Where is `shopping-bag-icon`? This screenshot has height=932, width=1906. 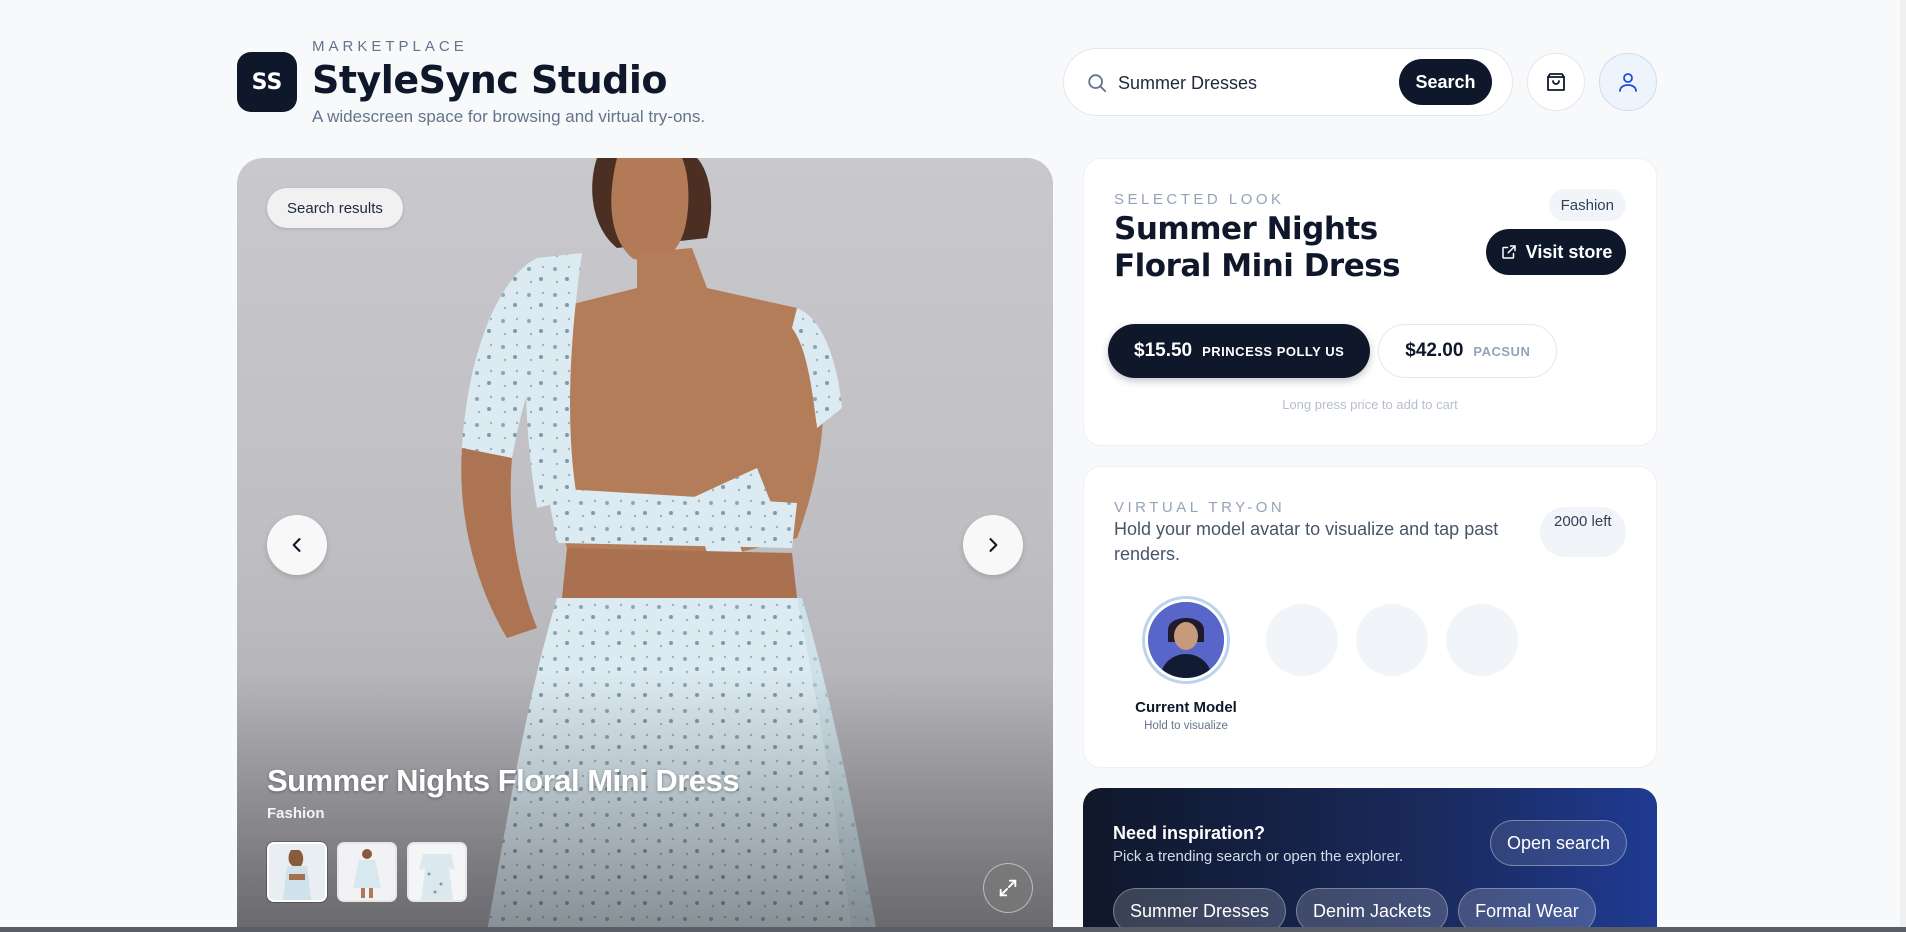
shopping-bag-icon is located at coordinates (1556, 82).